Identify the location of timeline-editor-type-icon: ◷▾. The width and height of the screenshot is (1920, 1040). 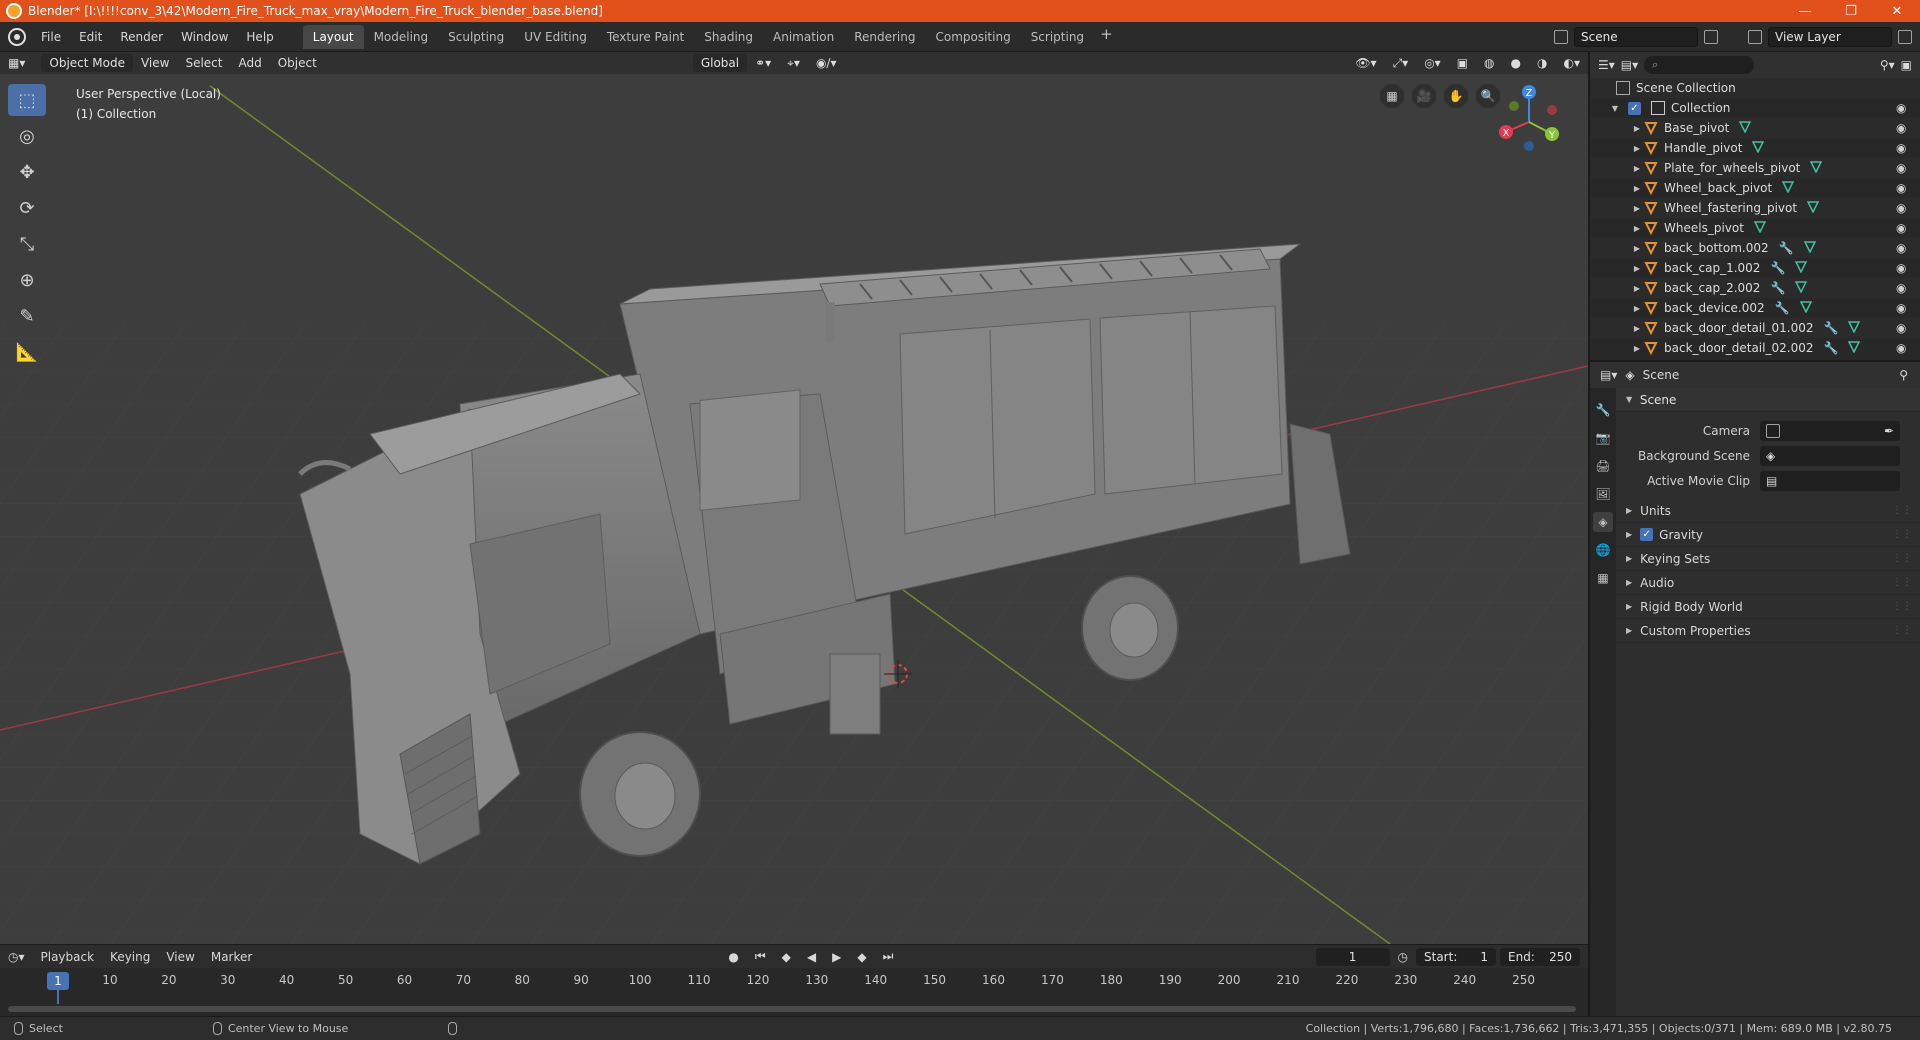
(16, 957).